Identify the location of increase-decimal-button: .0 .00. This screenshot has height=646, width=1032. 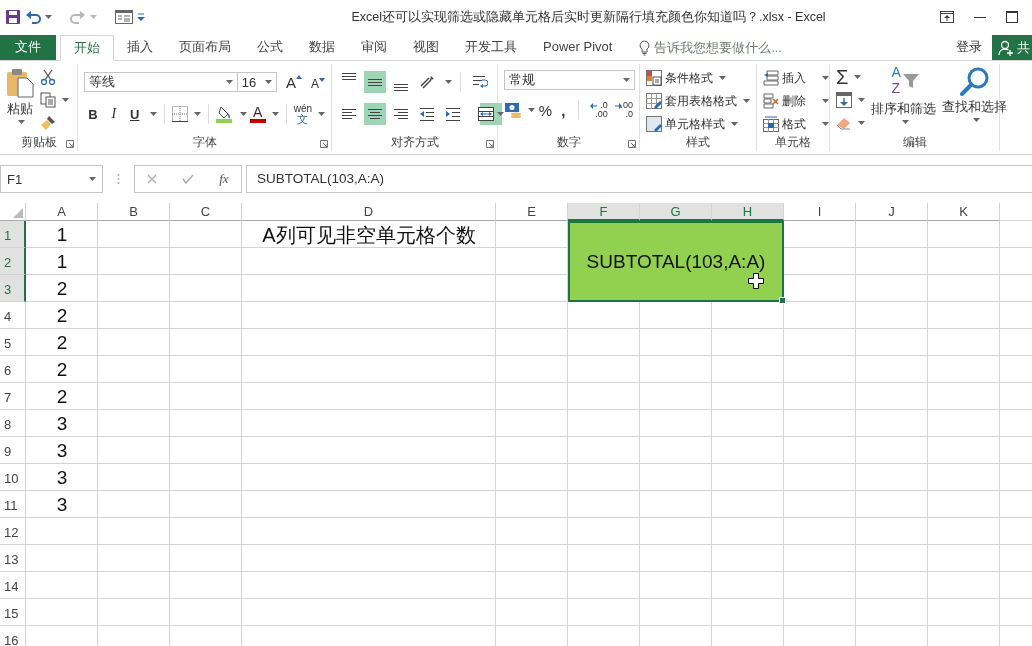
(598, 110).